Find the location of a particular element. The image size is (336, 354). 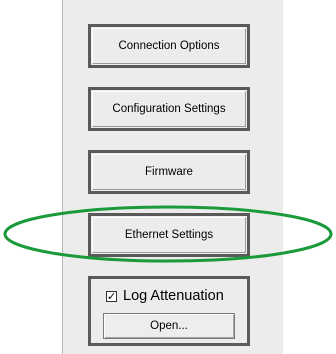

log-attenuation-label: Log Attenuation is located at coordinates (173, 296).